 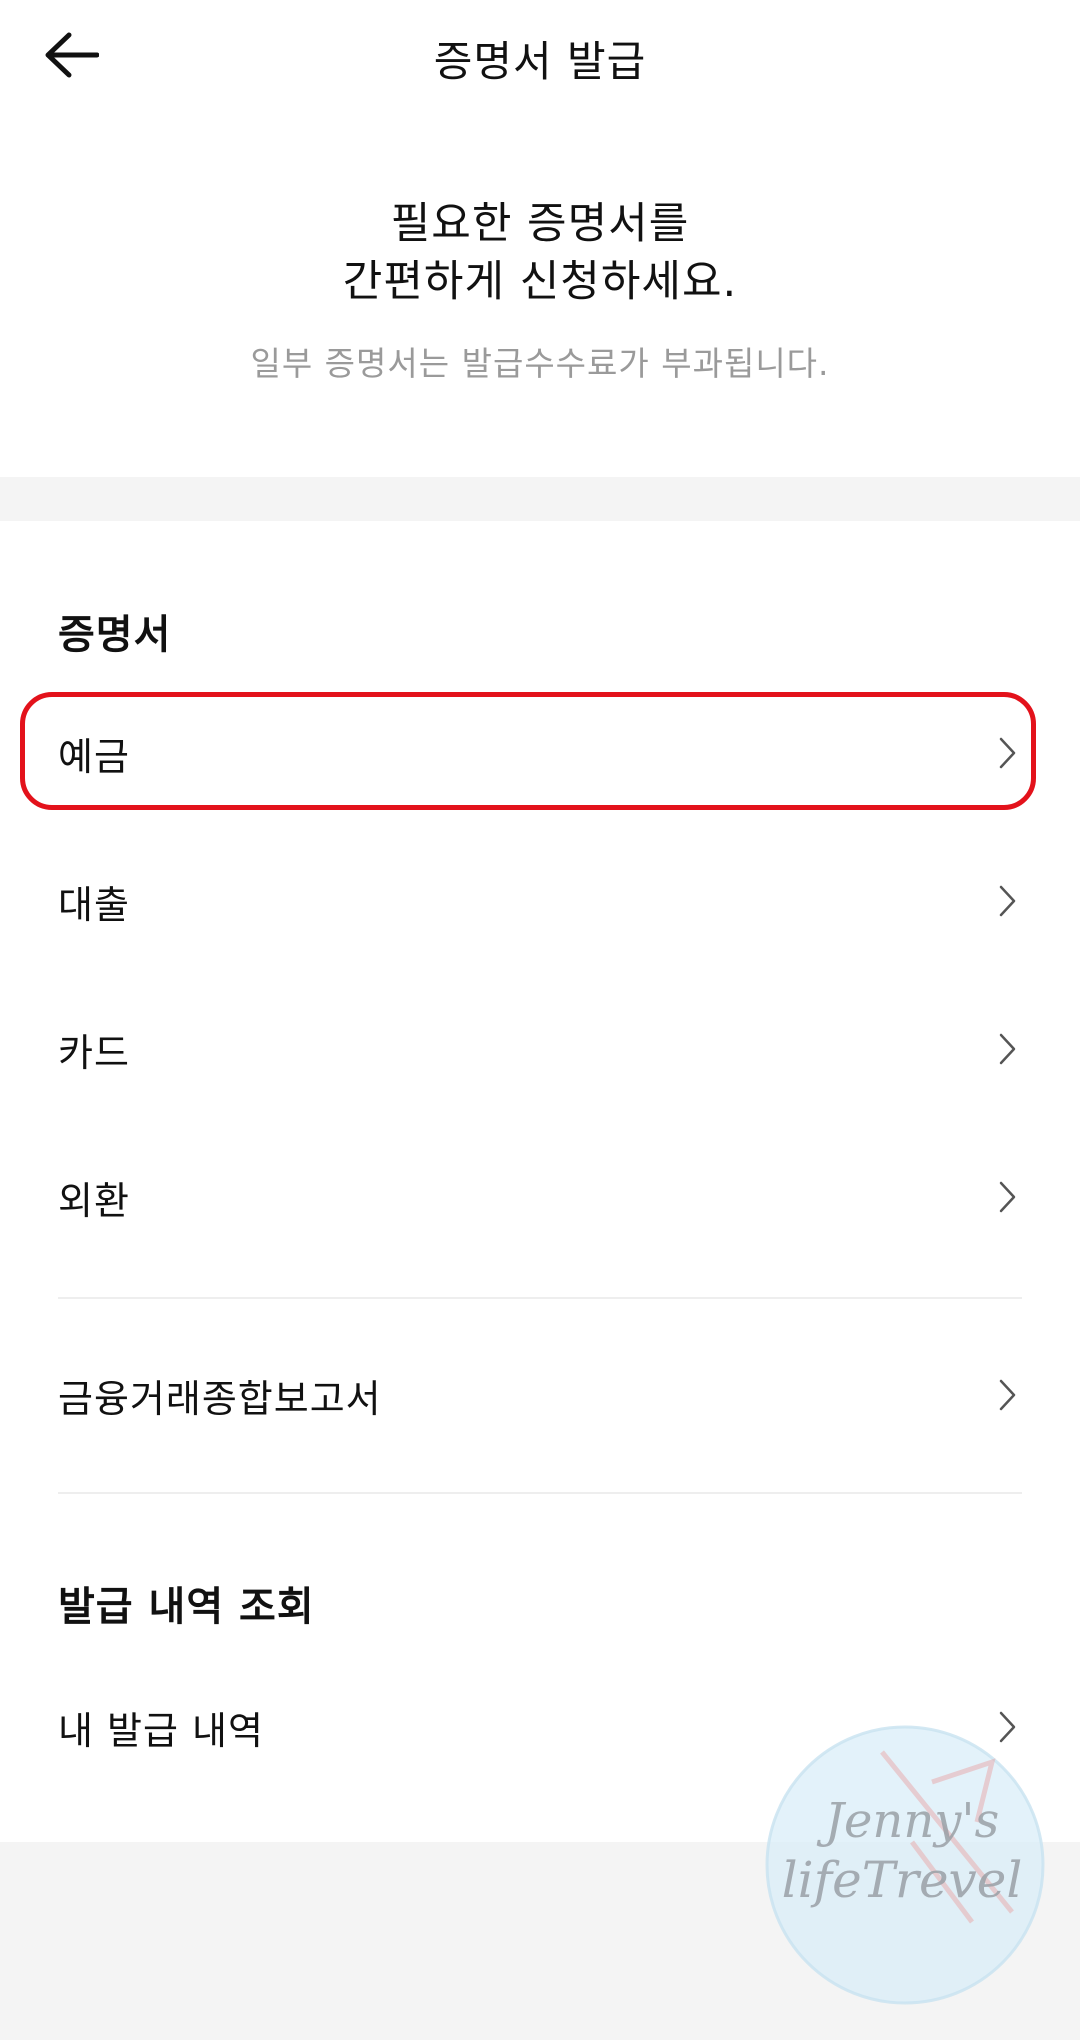 I want to click on intro-headline-line1: 필요한 증명서를, so click(x=540, y=224).